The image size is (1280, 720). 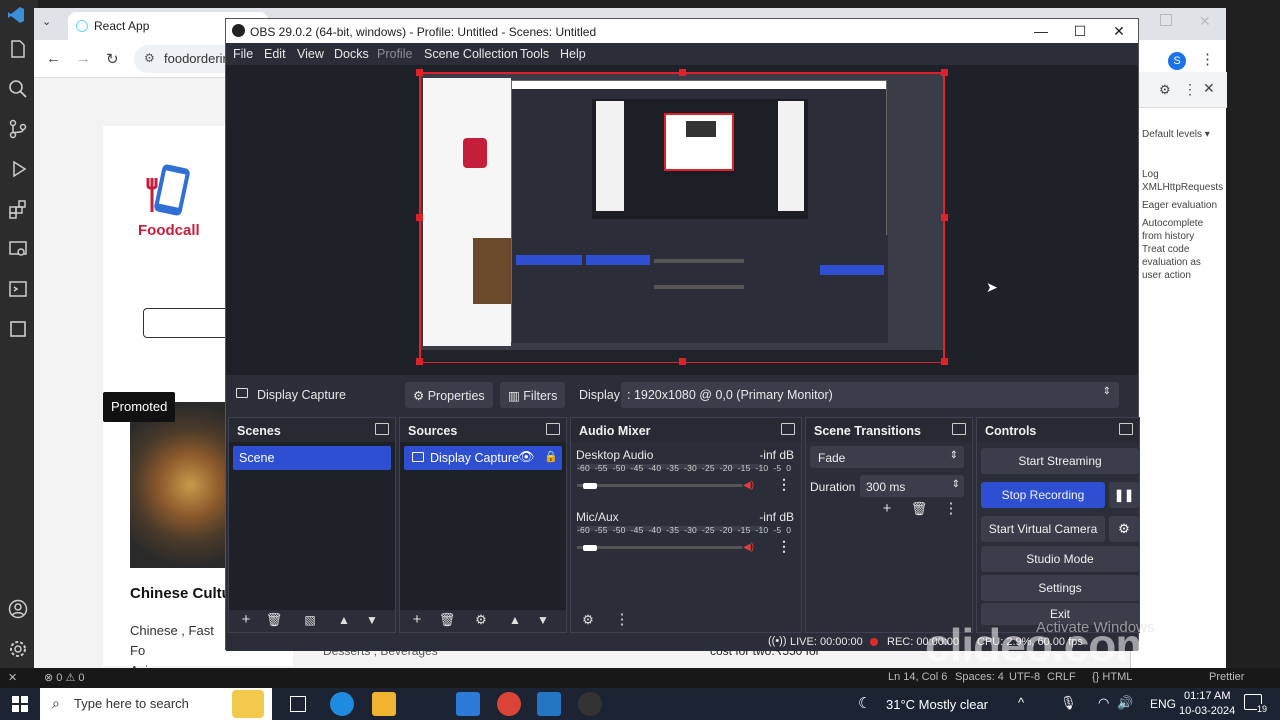 What do you see at coordinates (887, 457) in the screenshot?
I see `transition-select: Fade ⇕` at bounding box center [887, 457].